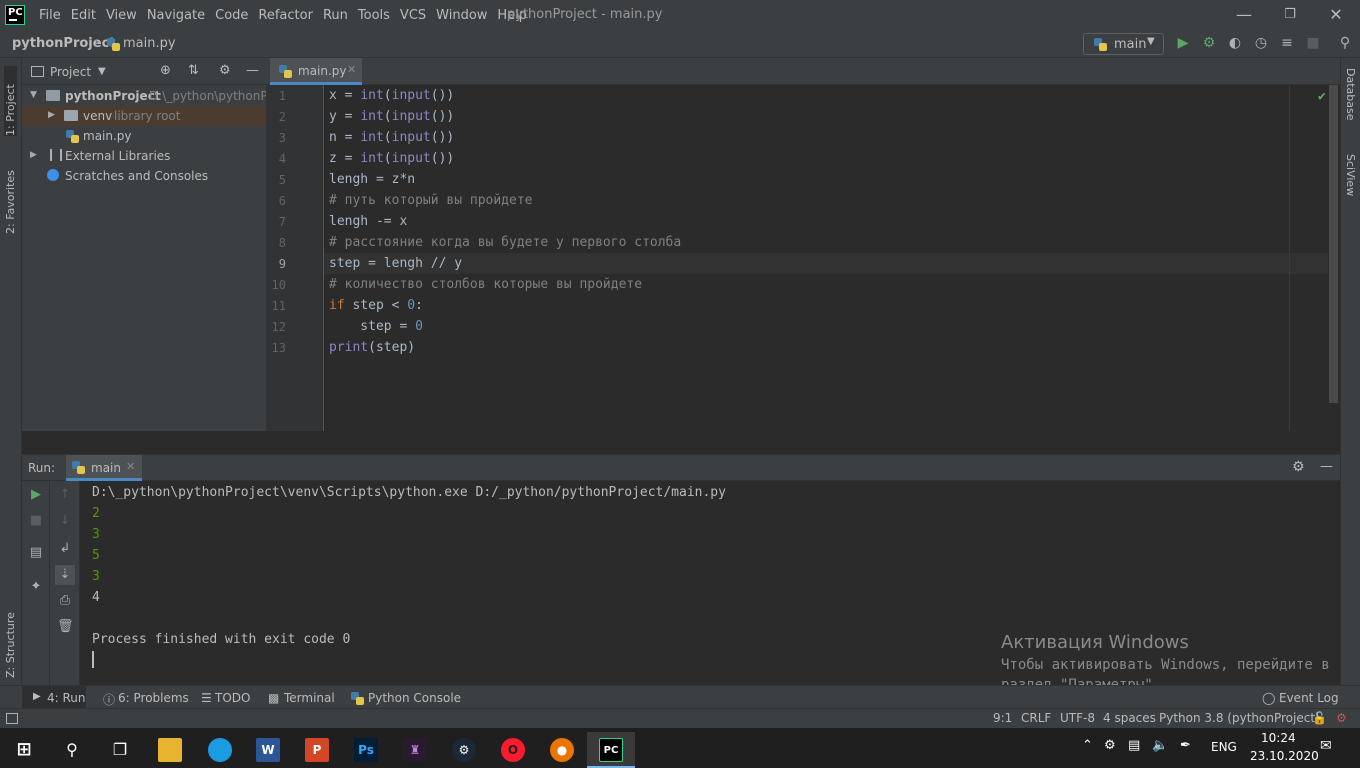  Describe the element at coordinates (611, 750) in the screenshot. I see `pycharm-icon: PC` at that location.